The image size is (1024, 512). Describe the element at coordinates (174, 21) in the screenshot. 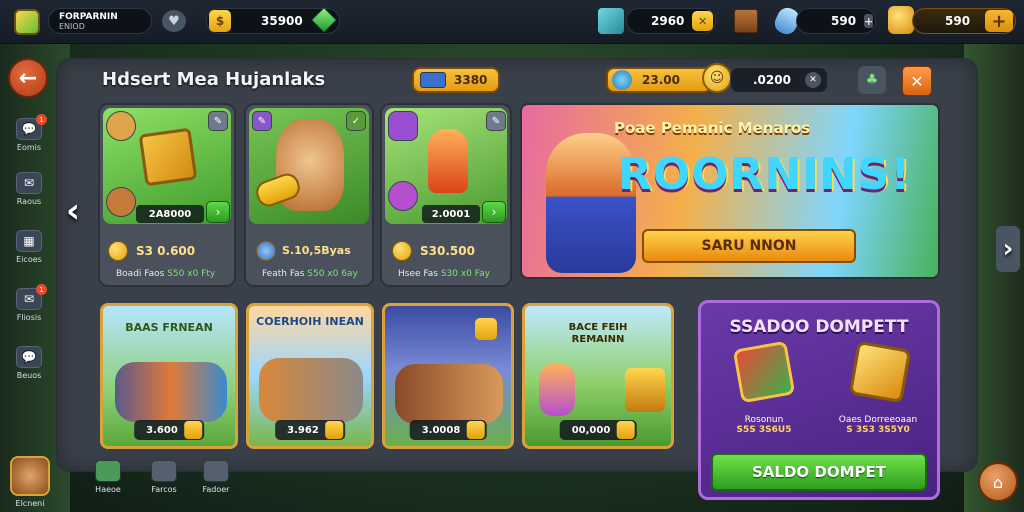

I see `heart-icon: ♥` at that location.